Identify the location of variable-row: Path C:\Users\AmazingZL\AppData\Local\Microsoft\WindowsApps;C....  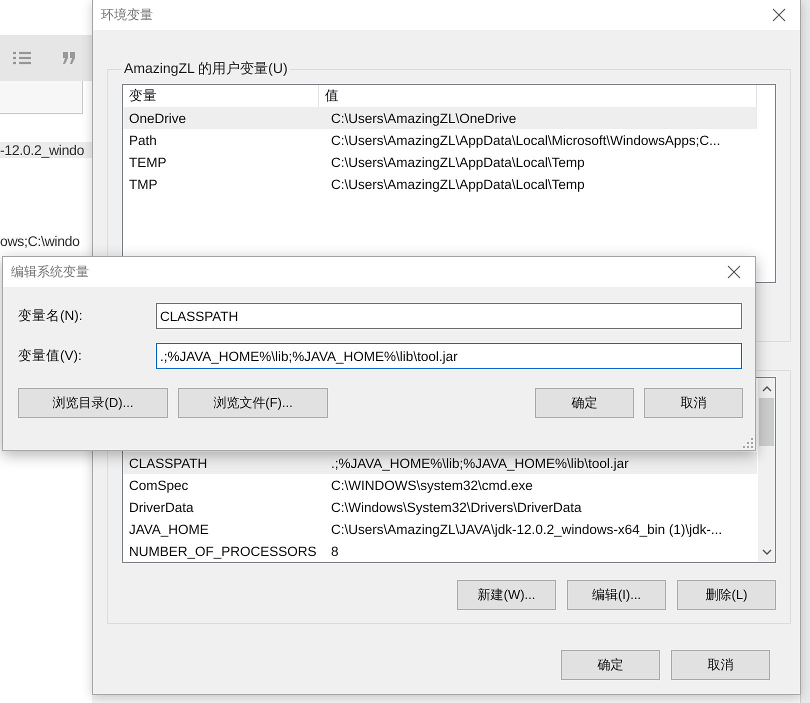
(440, 140).